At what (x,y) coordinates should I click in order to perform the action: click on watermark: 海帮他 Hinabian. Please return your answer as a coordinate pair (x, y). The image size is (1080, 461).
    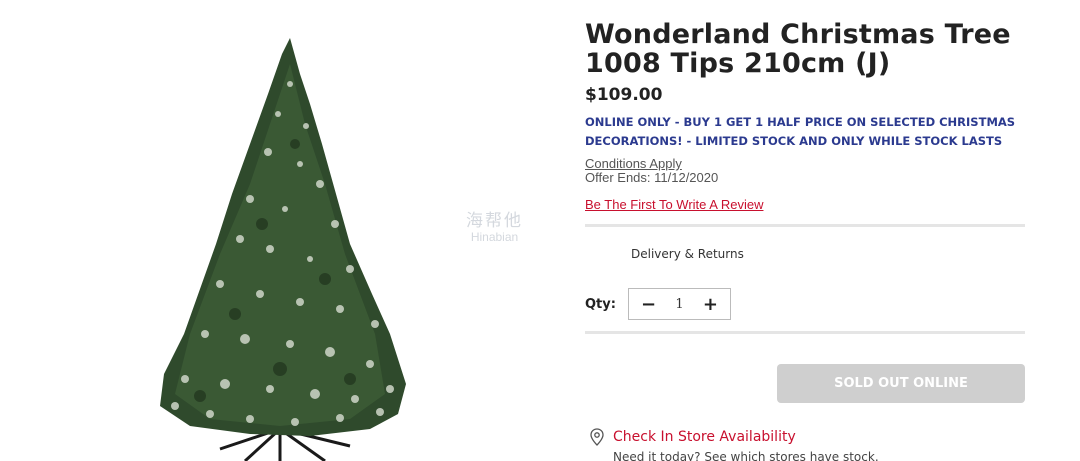
    Looking at the image, I should click on (494, 228).